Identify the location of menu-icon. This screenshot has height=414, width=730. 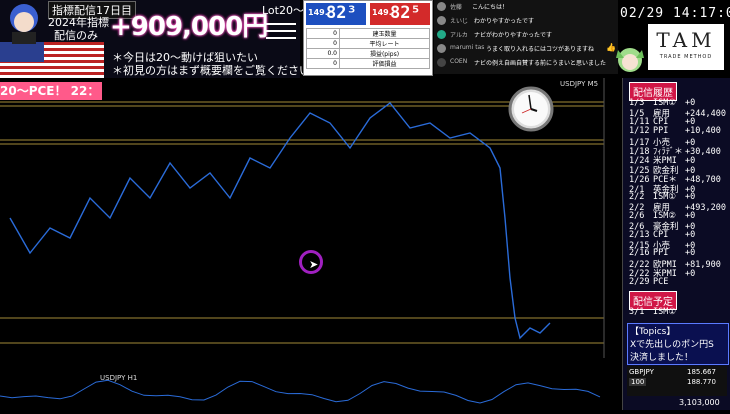
(281, 30).